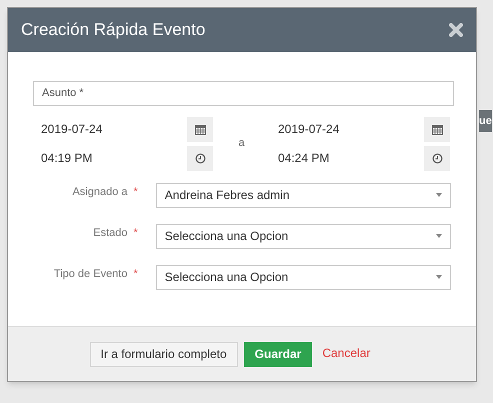  I want to click on select-field: Andreina Febres admin, so click(303, 195).